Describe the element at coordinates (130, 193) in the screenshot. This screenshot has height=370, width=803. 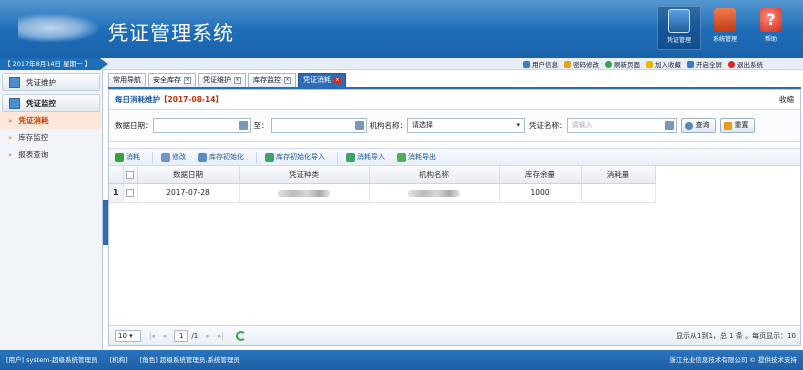
I see `row-checkbox` at that location.